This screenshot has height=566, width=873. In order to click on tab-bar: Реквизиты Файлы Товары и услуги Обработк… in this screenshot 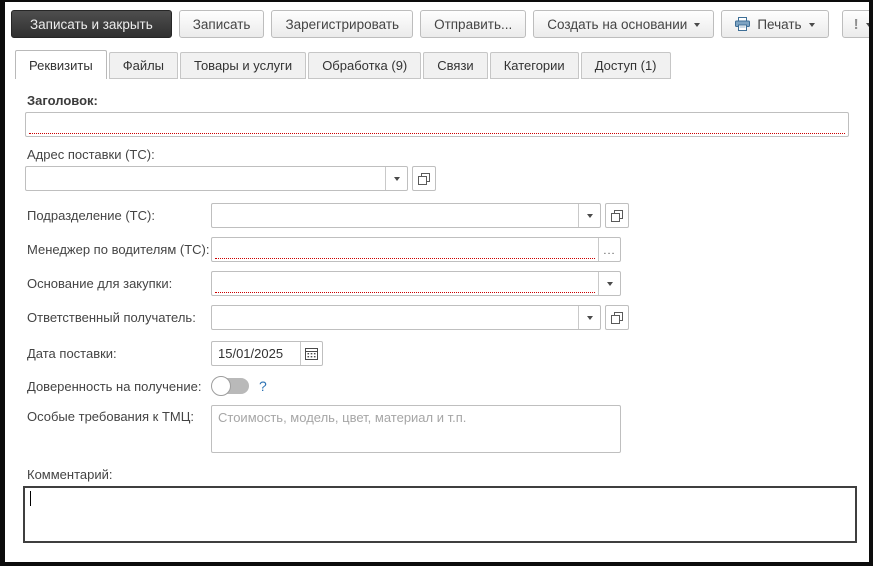, I will do `click(437, 64)`.